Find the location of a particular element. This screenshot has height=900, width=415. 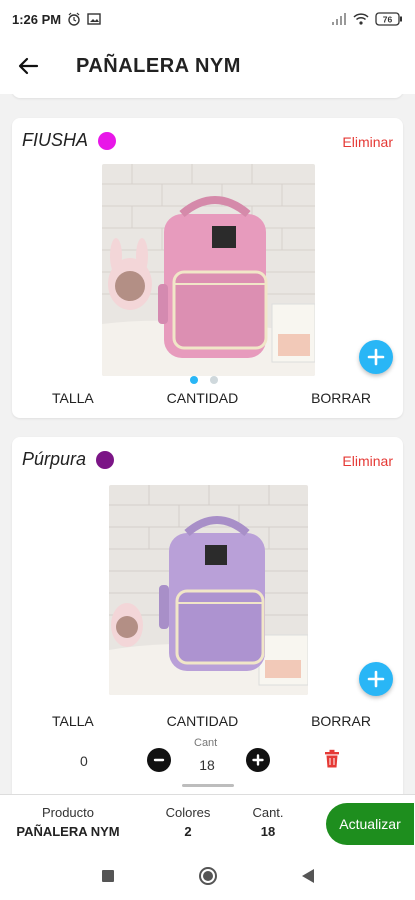

size-row: 0 Cant is located at coordinates (207, 760).